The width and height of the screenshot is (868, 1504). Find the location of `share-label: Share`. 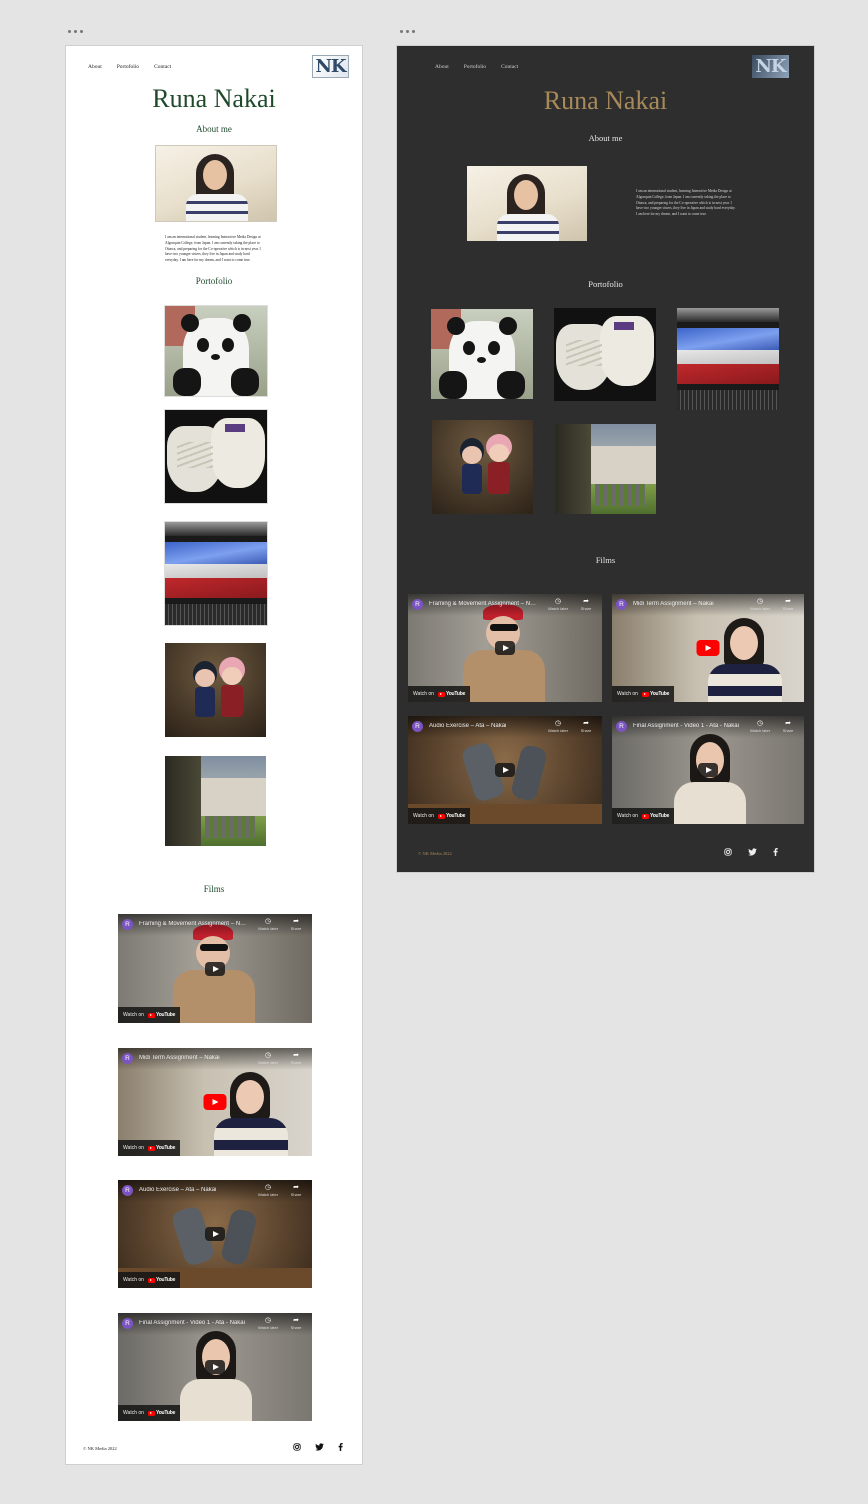

share-label: Share is located at coordinates (586, 730).